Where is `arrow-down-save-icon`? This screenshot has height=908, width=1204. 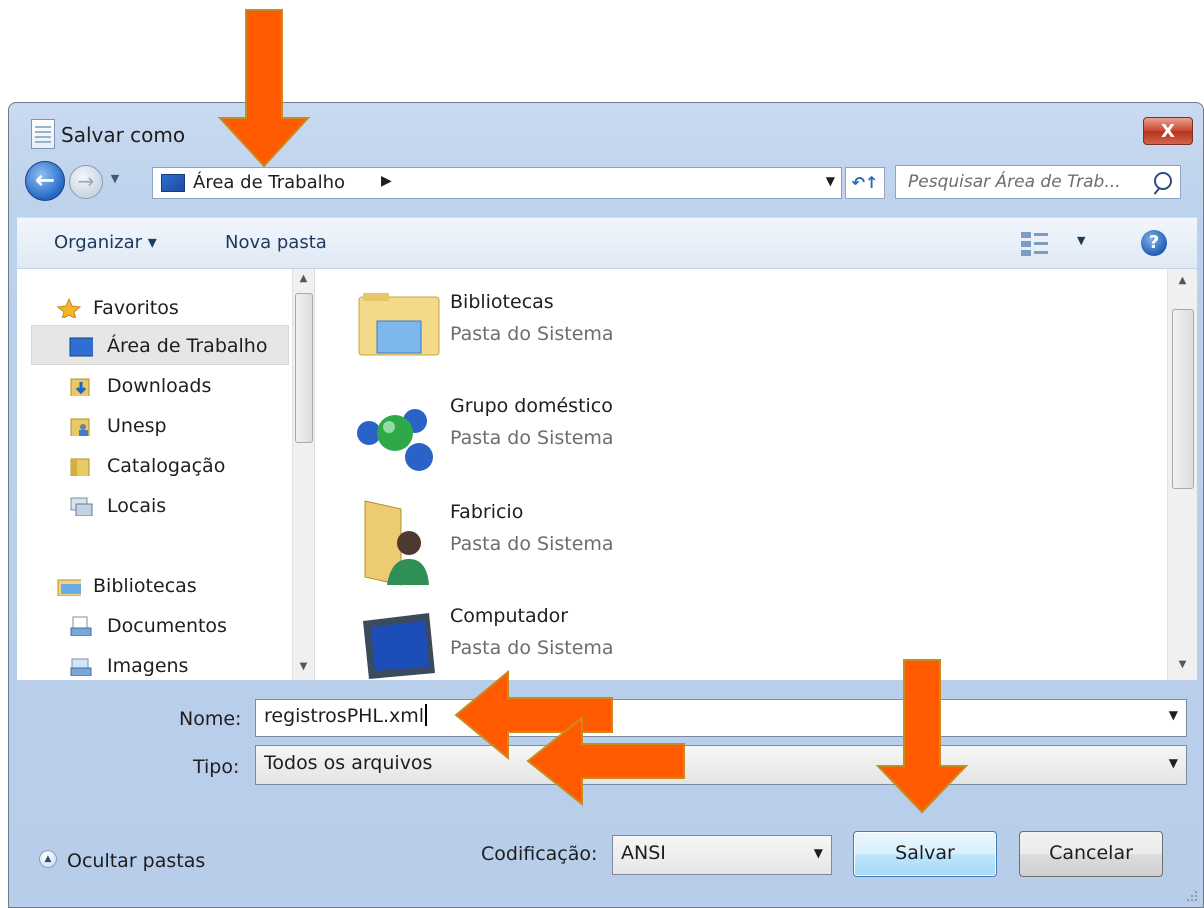 arrow-down-save-icon is located at coordinates (922, 736).